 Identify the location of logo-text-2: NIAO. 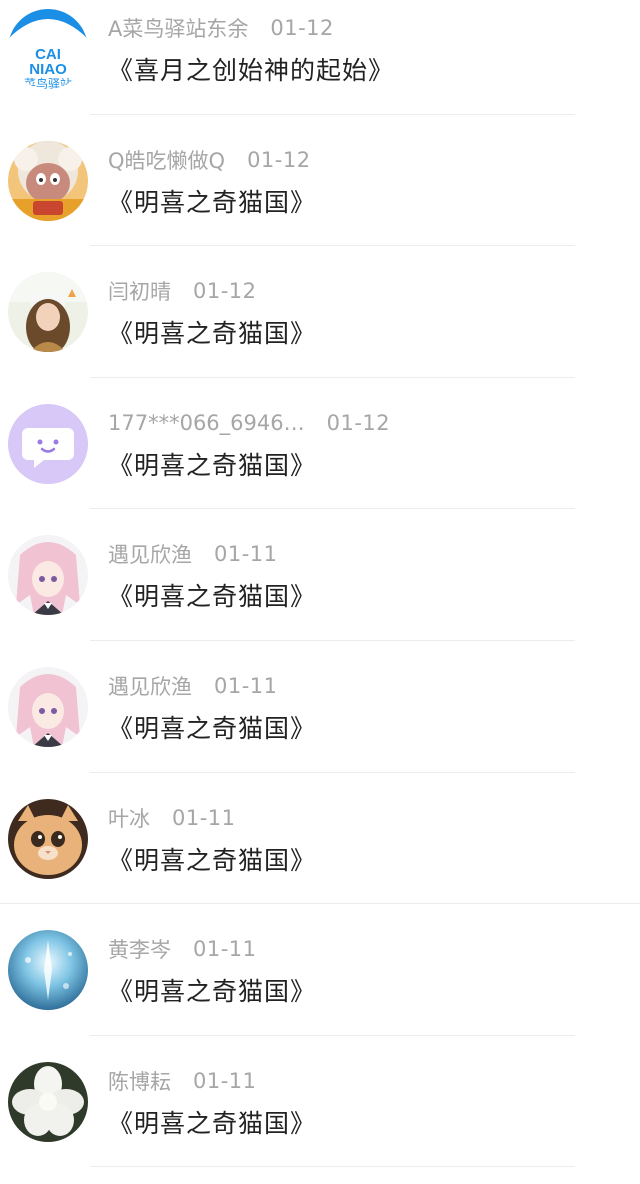
(48, 69).